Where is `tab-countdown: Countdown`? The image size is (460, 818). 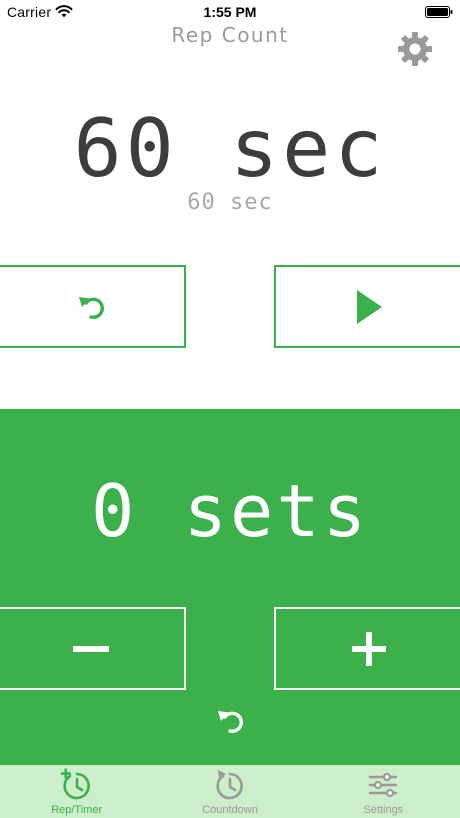 tab-countdown: Countdown is located at coordinates (229, 791).